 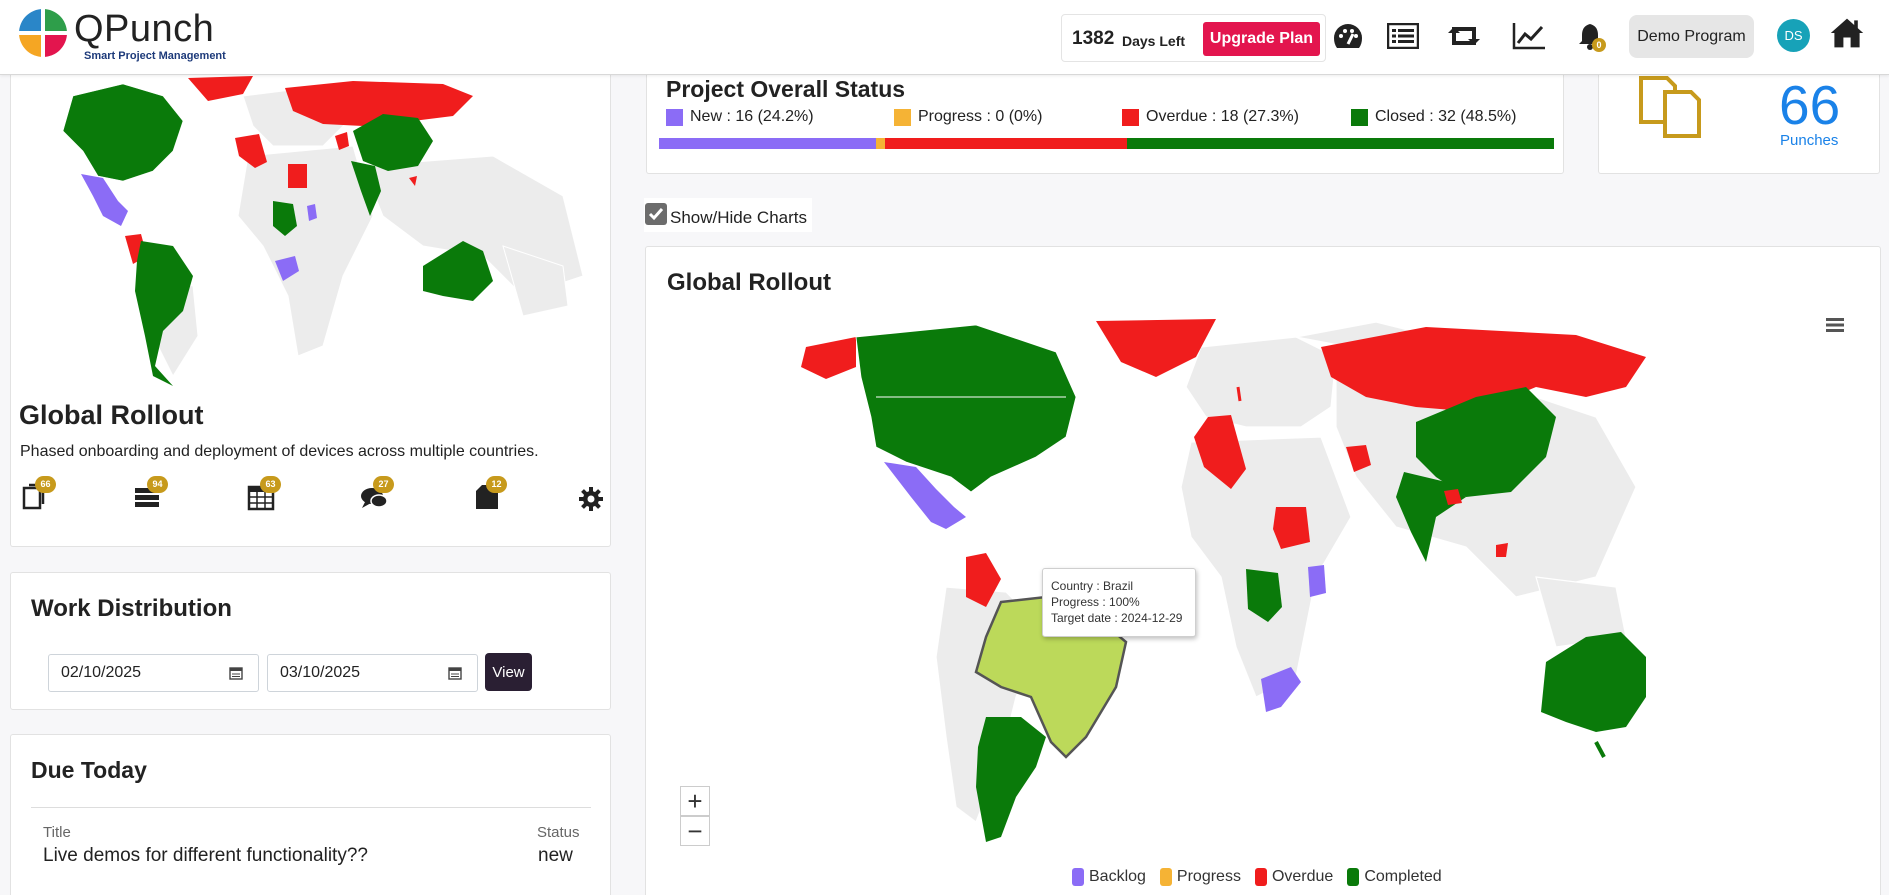 I want to click on home-button, so click(x=1847, y=33).